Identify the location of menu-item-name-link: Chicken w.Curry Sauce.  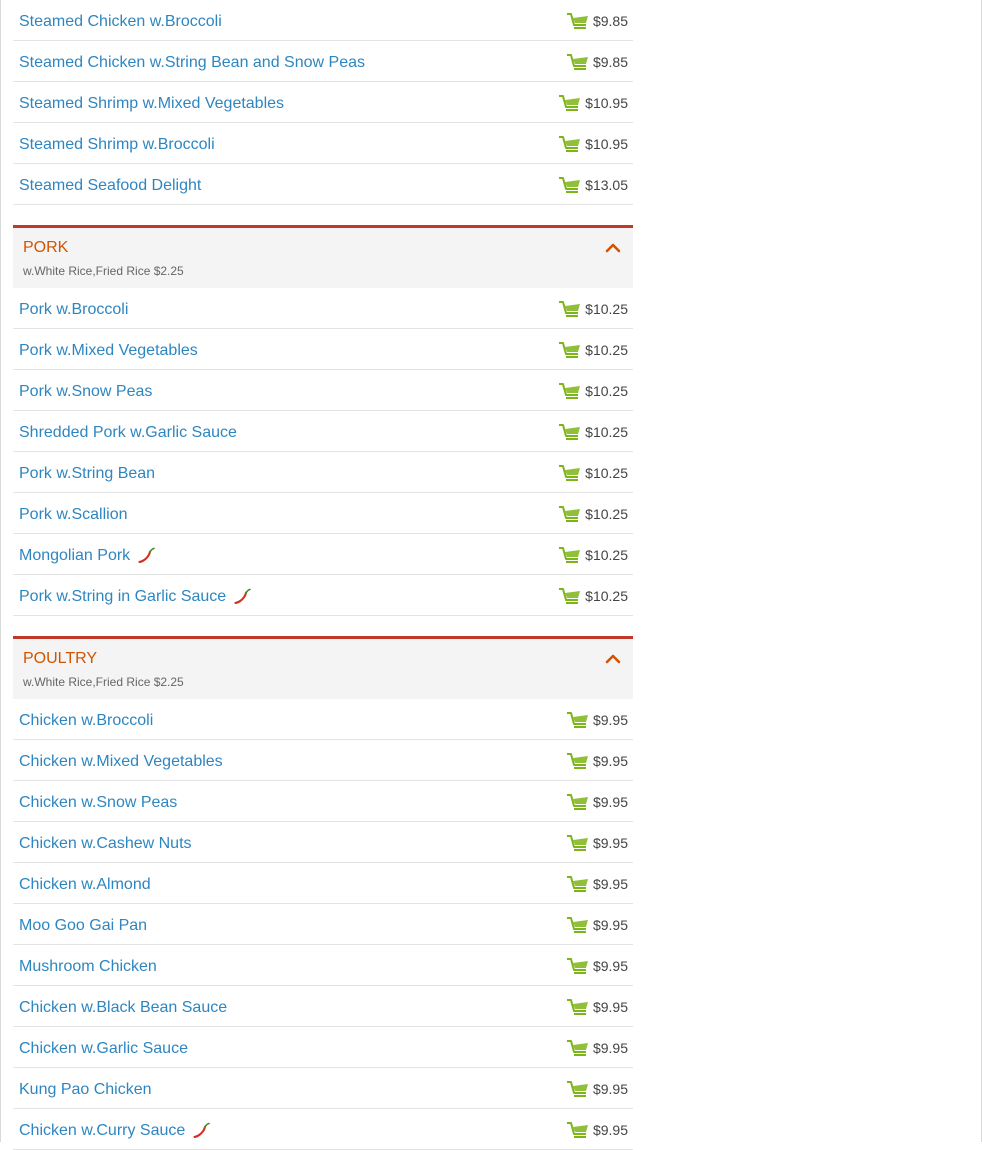
(115, 1131).